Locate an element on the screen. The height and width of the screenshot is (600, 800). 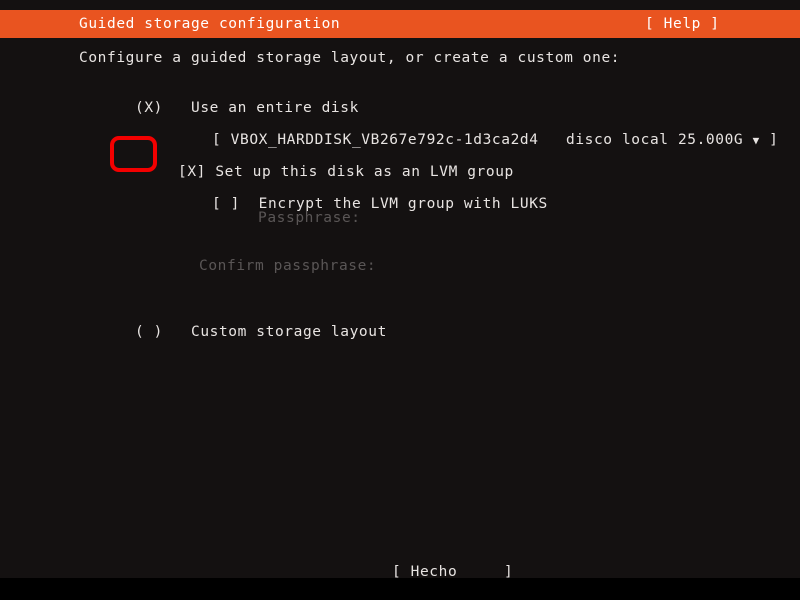
passphrase-label: Passphrase: is located at coordinates (309, 218).